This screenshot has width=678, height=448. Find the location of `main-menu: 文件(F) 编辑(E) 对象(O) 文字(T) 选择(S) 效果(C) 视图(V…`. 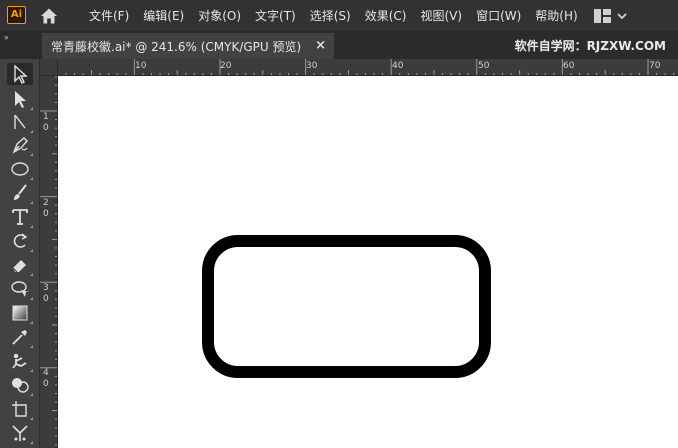

main-menu: 文件(F) 编辑(E) 对象(O) 文字(T) 选择(S) 效果(C) 视图(V… is located at coordinates (333, 15).